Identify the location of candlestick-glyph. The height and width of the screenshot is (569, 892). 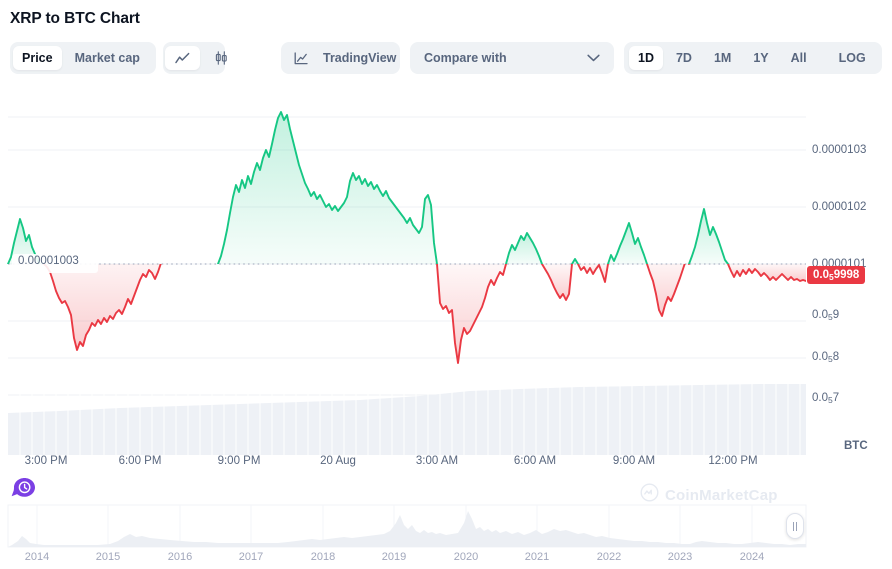
(221, 58).